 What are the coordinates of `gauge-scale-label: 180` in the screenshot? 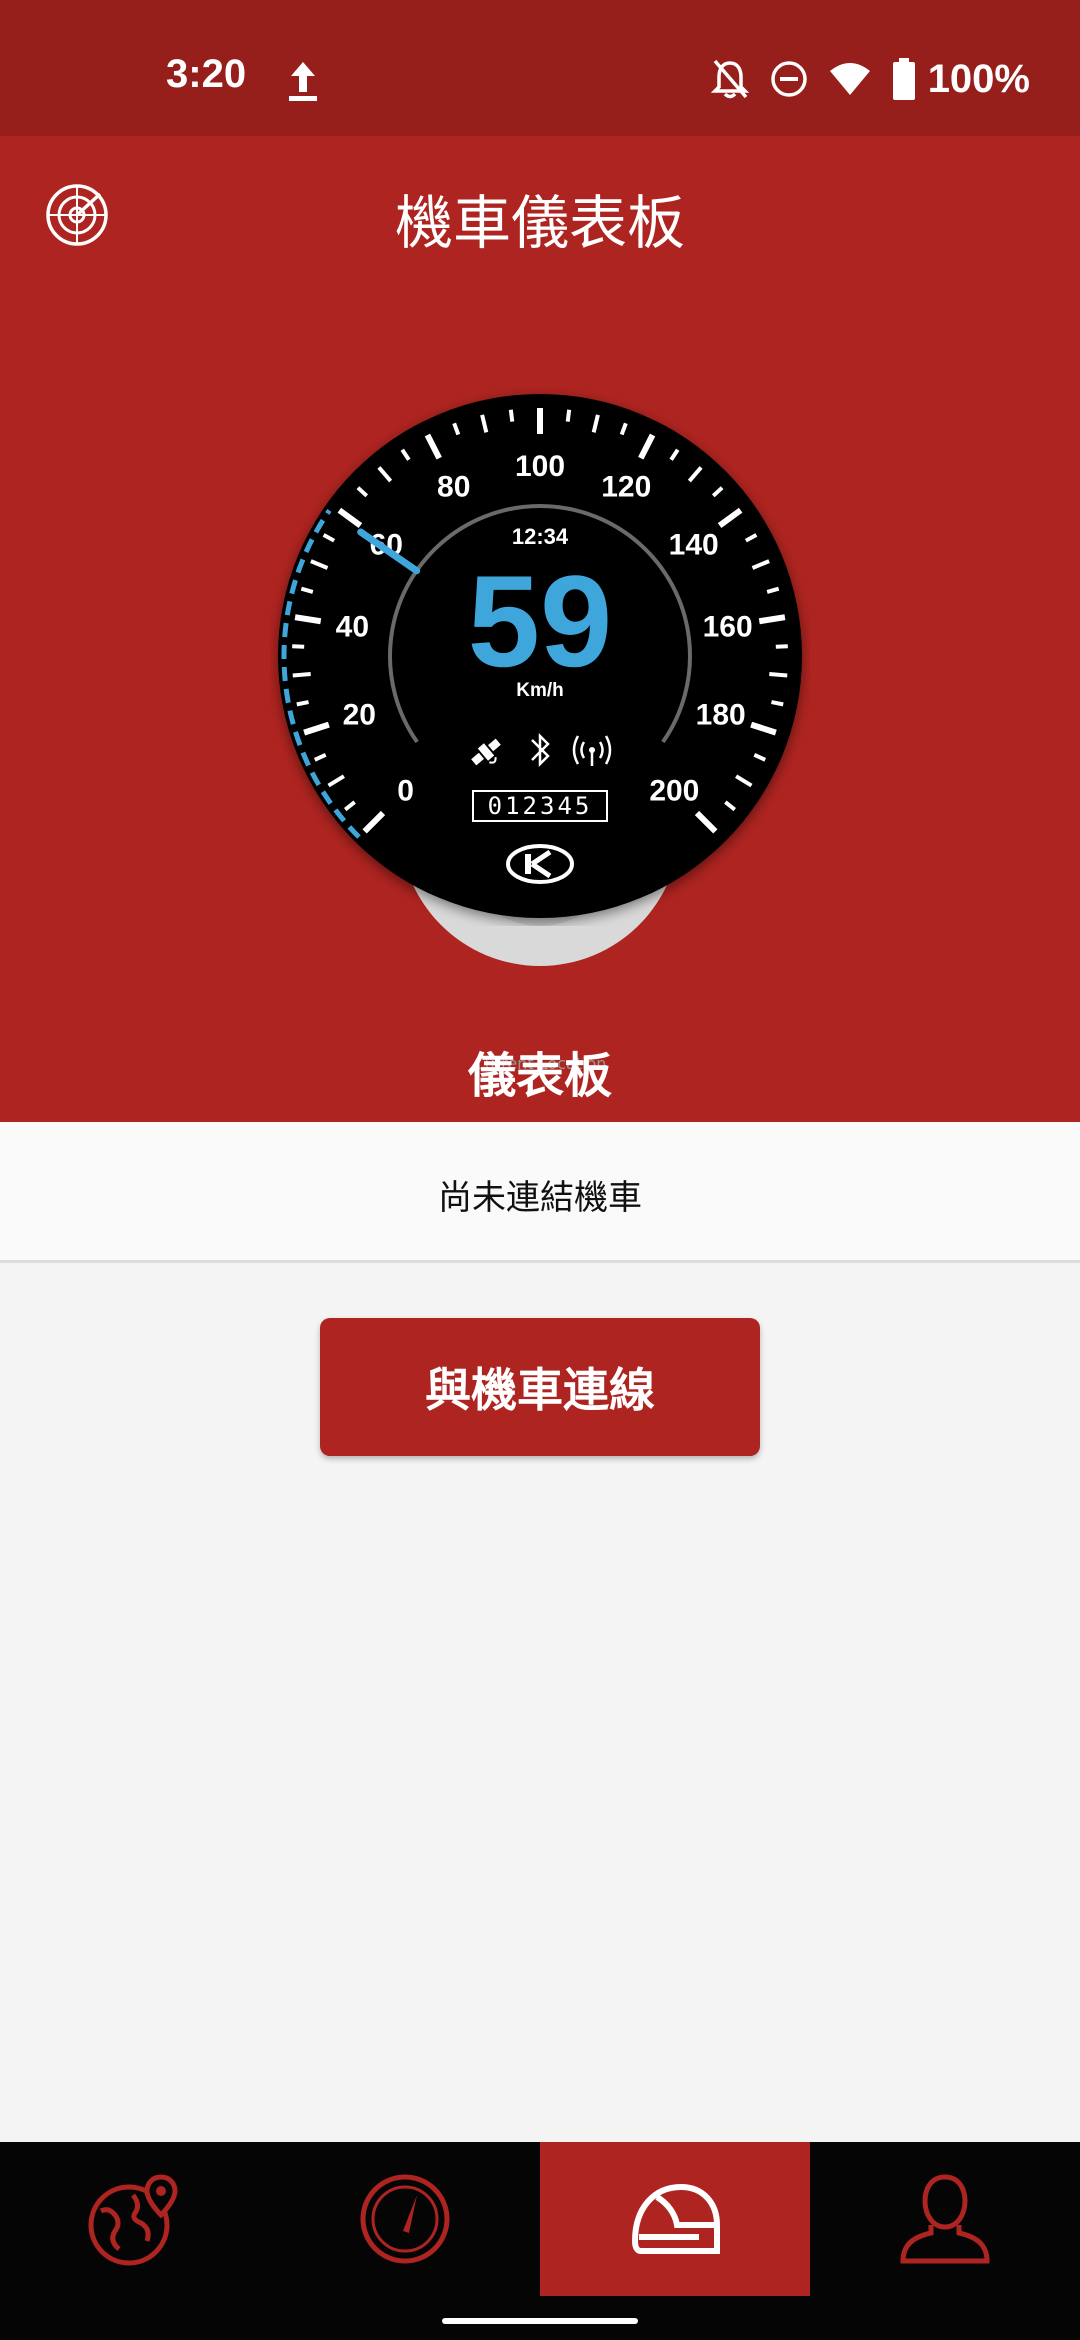 It's located at (721, 715).